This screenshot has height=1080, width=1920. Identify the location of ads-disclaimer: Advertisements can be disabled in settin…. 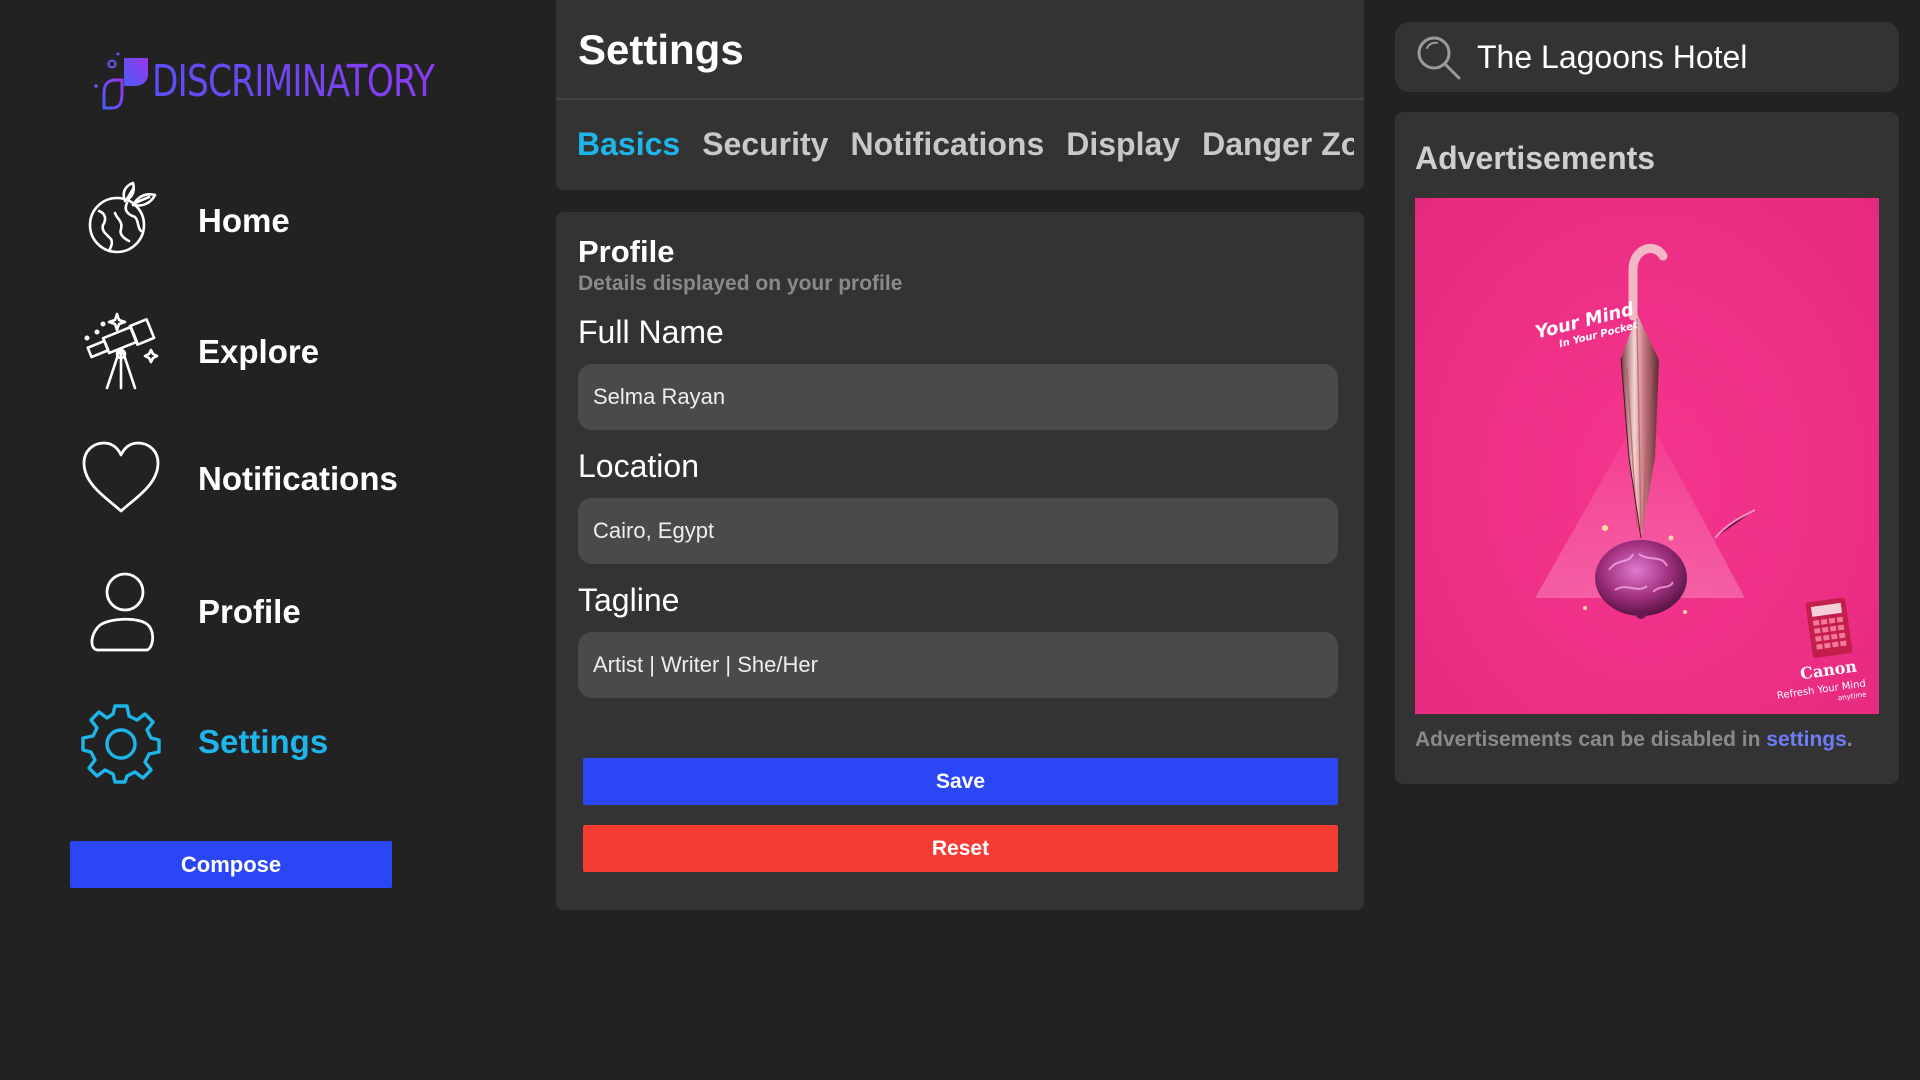
(1634, 740).